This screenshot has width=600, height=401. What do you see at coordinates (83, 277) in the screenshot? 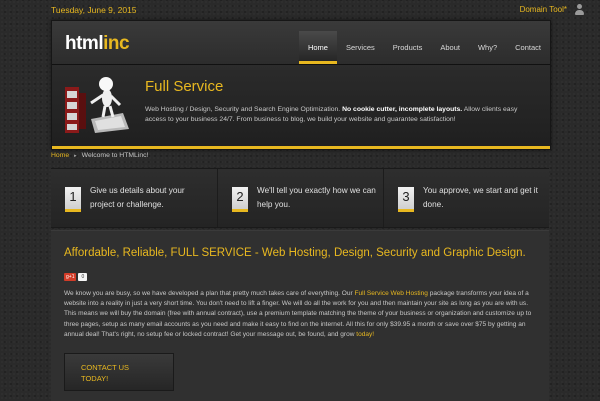
I see `share-count: 0` at bounding box center [83, 277].